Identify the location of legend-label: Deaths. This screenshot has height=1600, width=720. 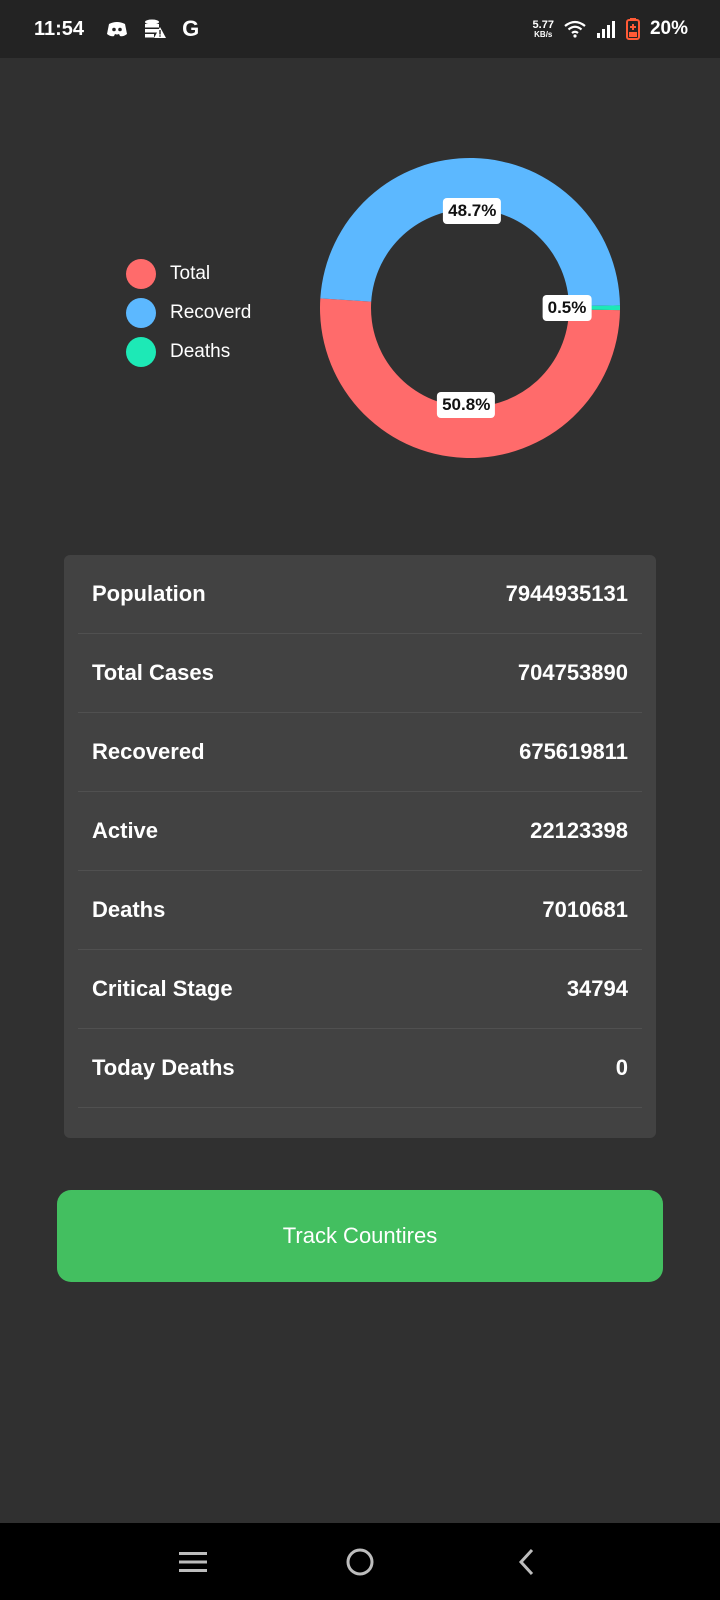
(200, 351).